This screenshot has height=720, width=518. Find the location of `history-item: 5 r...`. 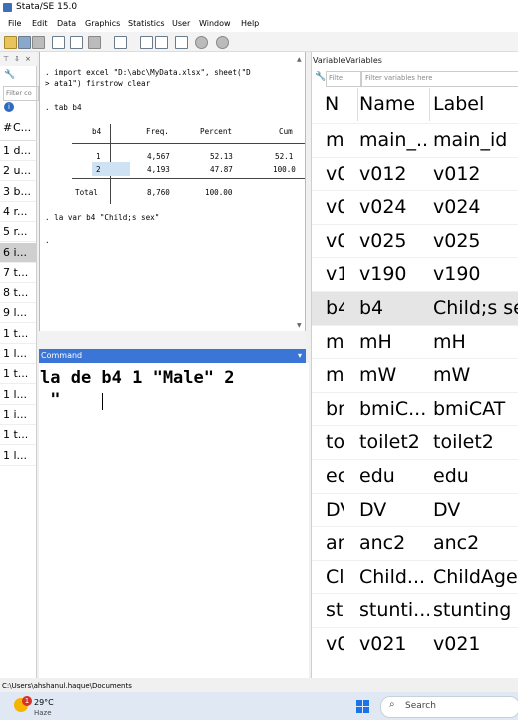

history-item: 5 r... is located at coordinates (18, 232).